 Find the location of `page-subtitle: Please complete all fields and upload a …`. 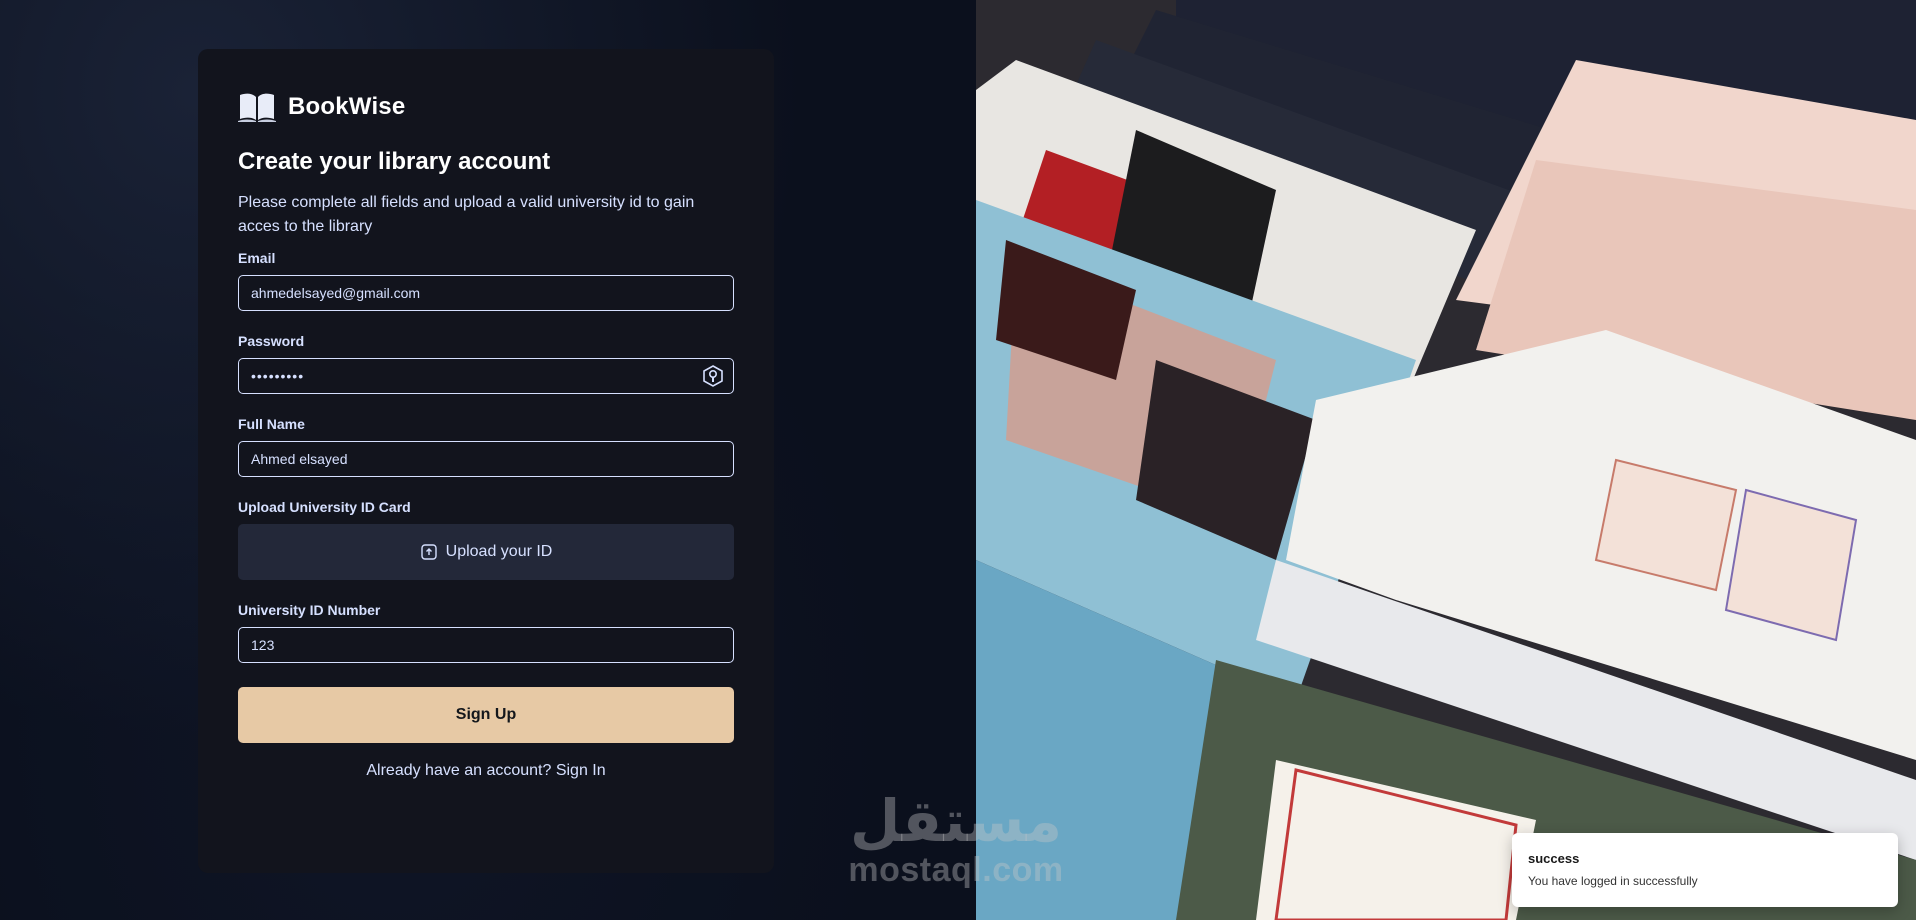

page-subtitle: Please complete all fields and upload a … is located at coordinates (466, 214).